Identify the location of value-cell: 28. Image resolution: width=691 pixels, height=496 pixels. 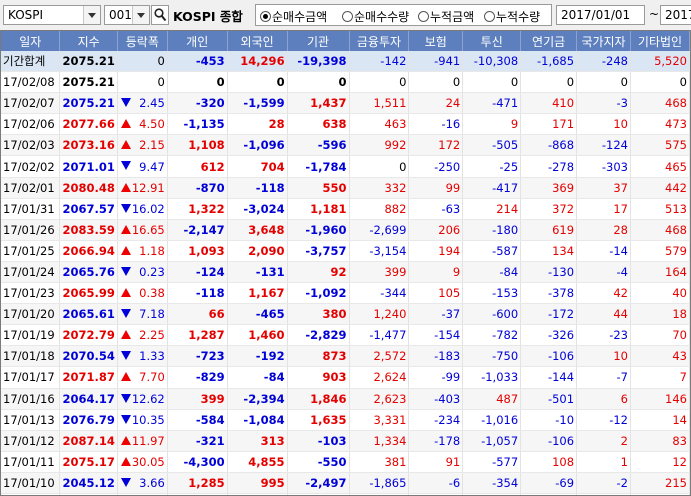
(257, 124).